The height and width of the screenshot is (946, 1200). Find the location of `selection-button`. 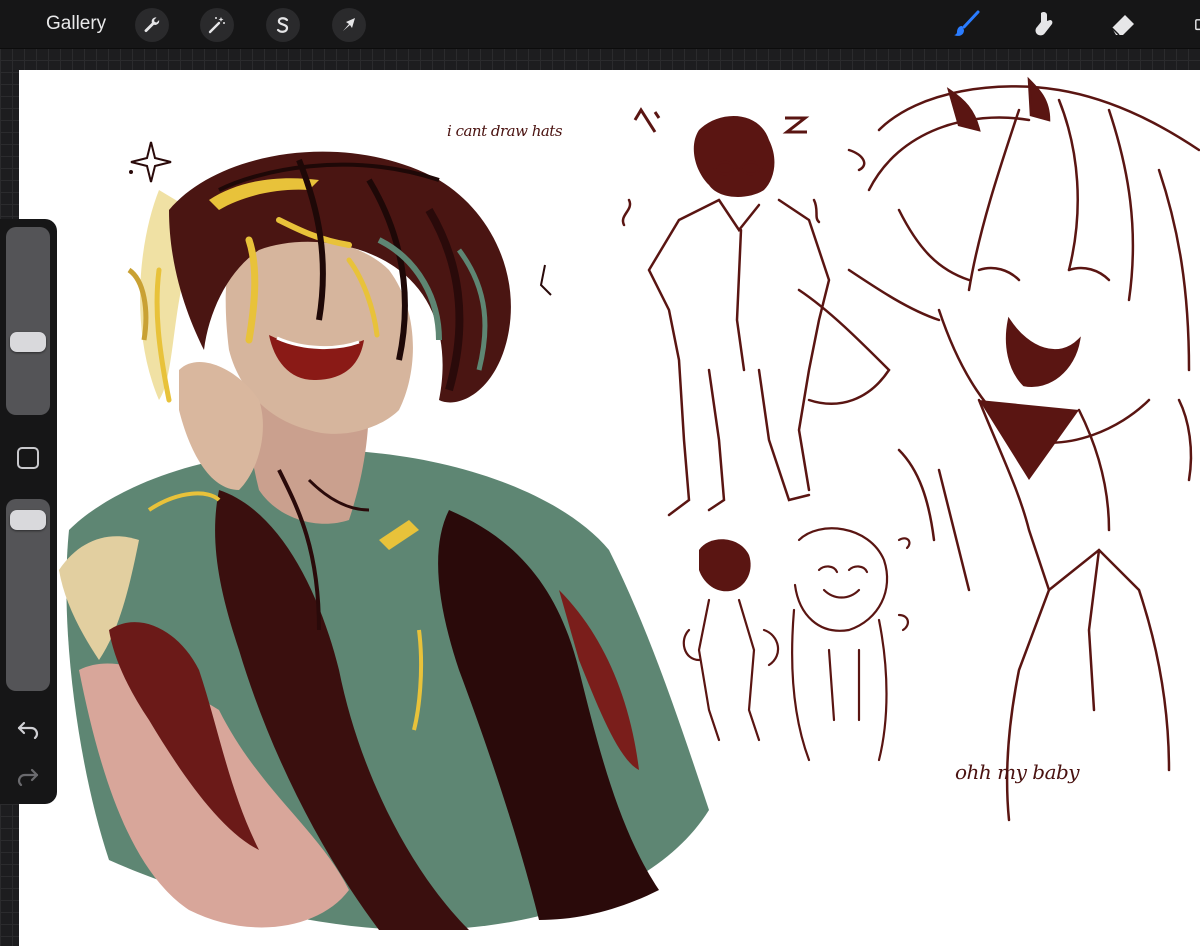

selection-button is located at coordinates (283, 25).